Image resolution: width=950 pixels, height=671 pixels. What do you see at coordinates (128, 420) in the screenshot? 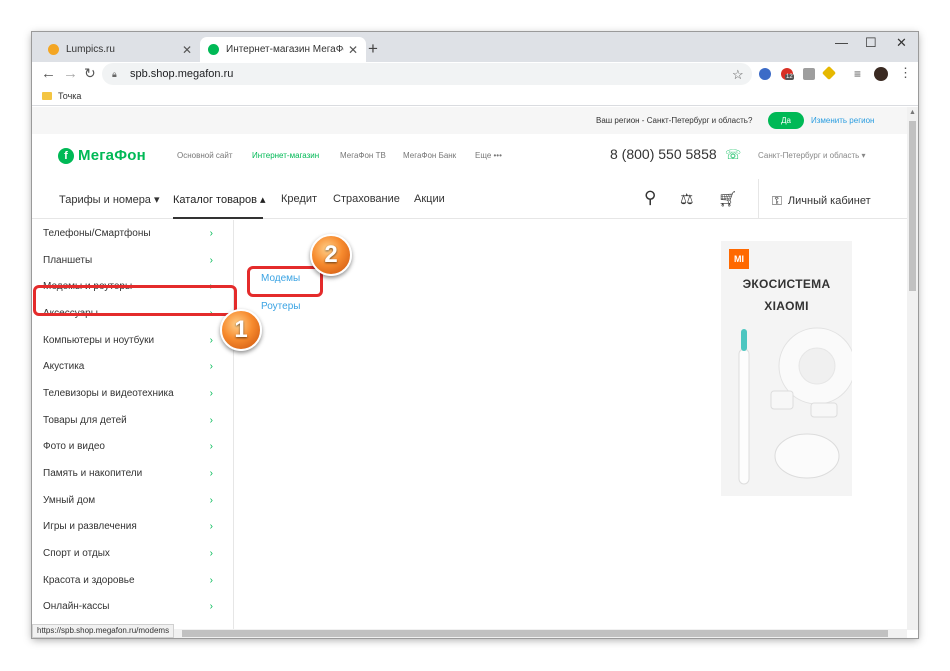
I see `category-kids: Товары для детей ›` at bounding box center [128, 420].